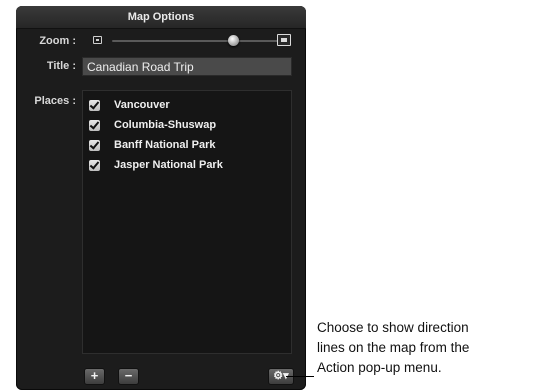 This screenshot has width=541, height=392. Describe the element at coordinates (57, 41) in the screenshot. I see `zoom-label: Zoom :` at that location.